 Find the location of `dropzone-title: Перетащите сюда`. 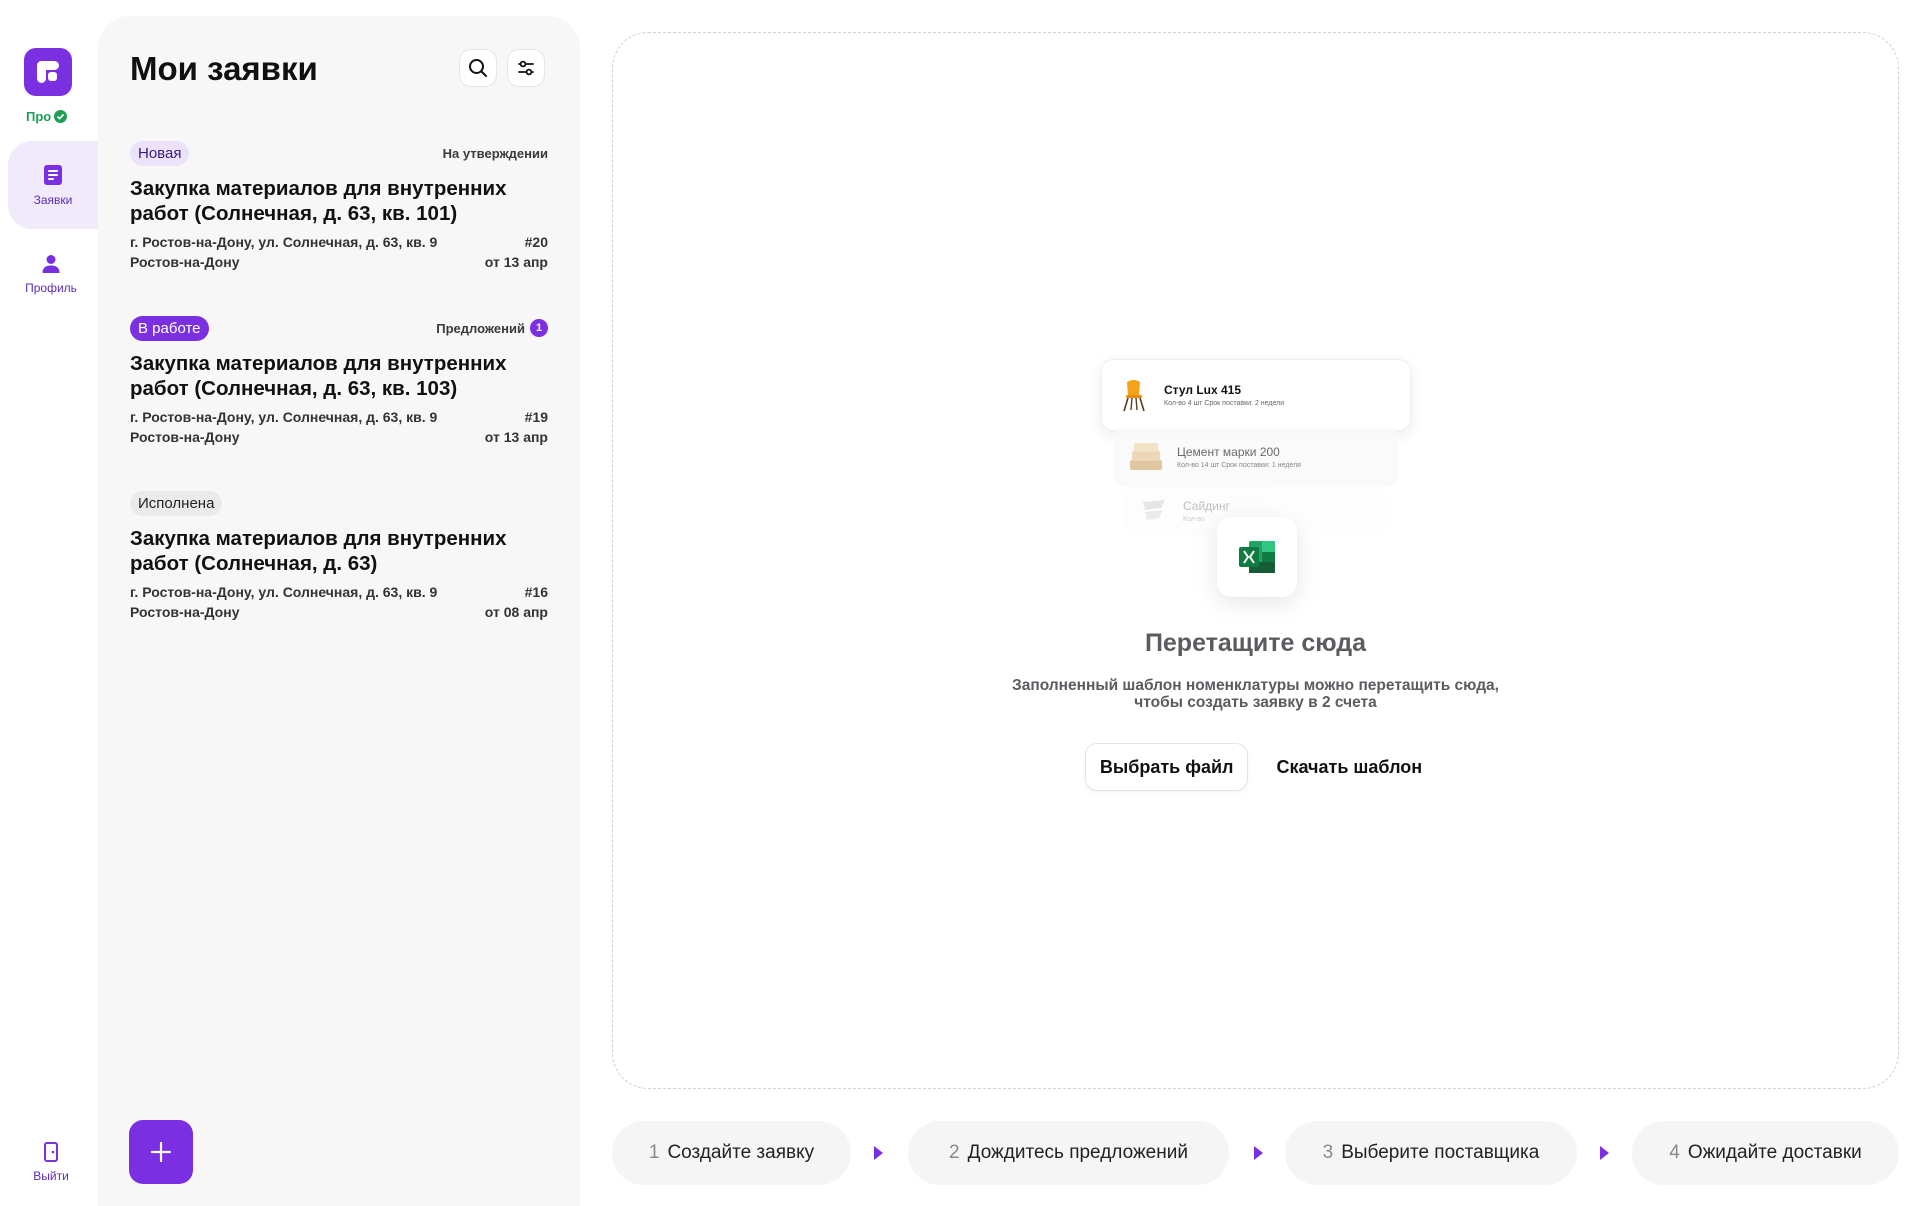

dropzone-title: Перетащите сюда is located at coordinates (1255, 643).